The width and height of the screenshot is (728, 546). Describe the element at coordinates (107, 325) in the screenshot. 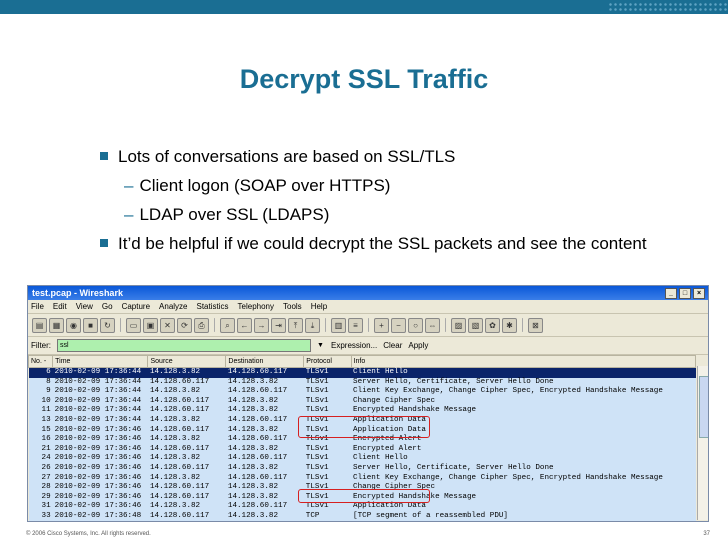

I see `restart-capture-icon: ↻` at that location.